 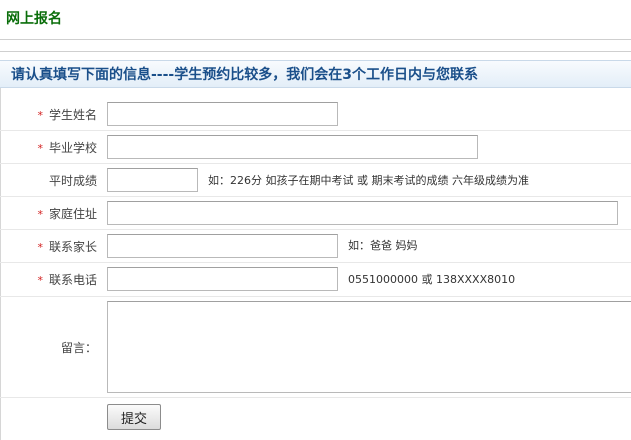 What do you see at coordinates (67, 214) in the screenshot?
I see `home-address-label: * 家庭住址` at bounding box center [67, 214].